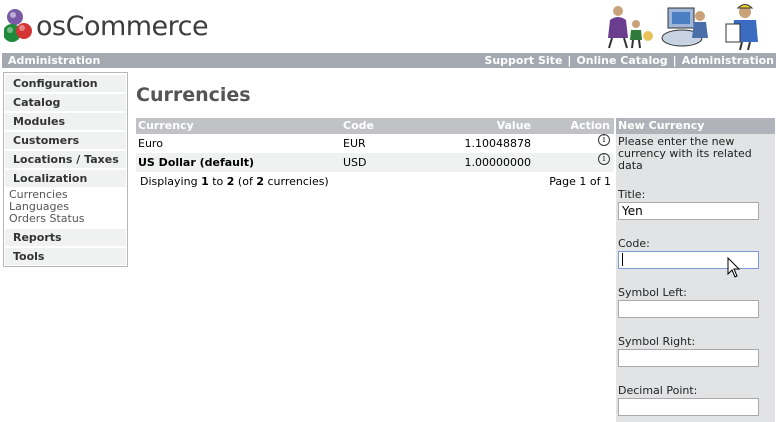 The width and height of the screenshot is (776, 422). Describe the element at coordinates (65, 102) in the screenshot. I see `sidebar-item-catalog: Catalog` at that location.